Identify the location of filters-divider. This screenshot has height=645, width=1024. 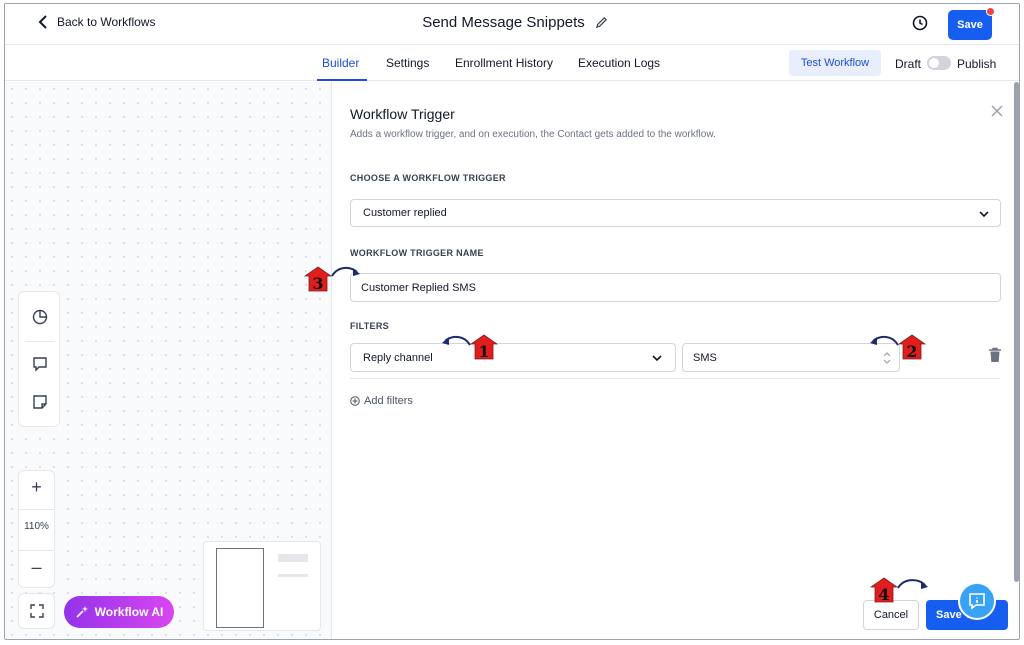
(675, 378).